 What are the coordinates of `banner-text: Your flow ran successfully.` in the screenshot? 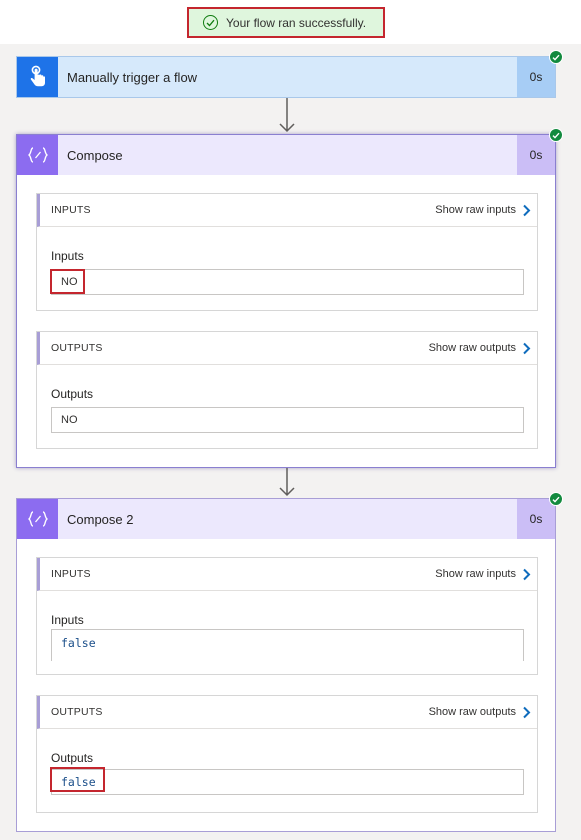 It's located at (296, 22).